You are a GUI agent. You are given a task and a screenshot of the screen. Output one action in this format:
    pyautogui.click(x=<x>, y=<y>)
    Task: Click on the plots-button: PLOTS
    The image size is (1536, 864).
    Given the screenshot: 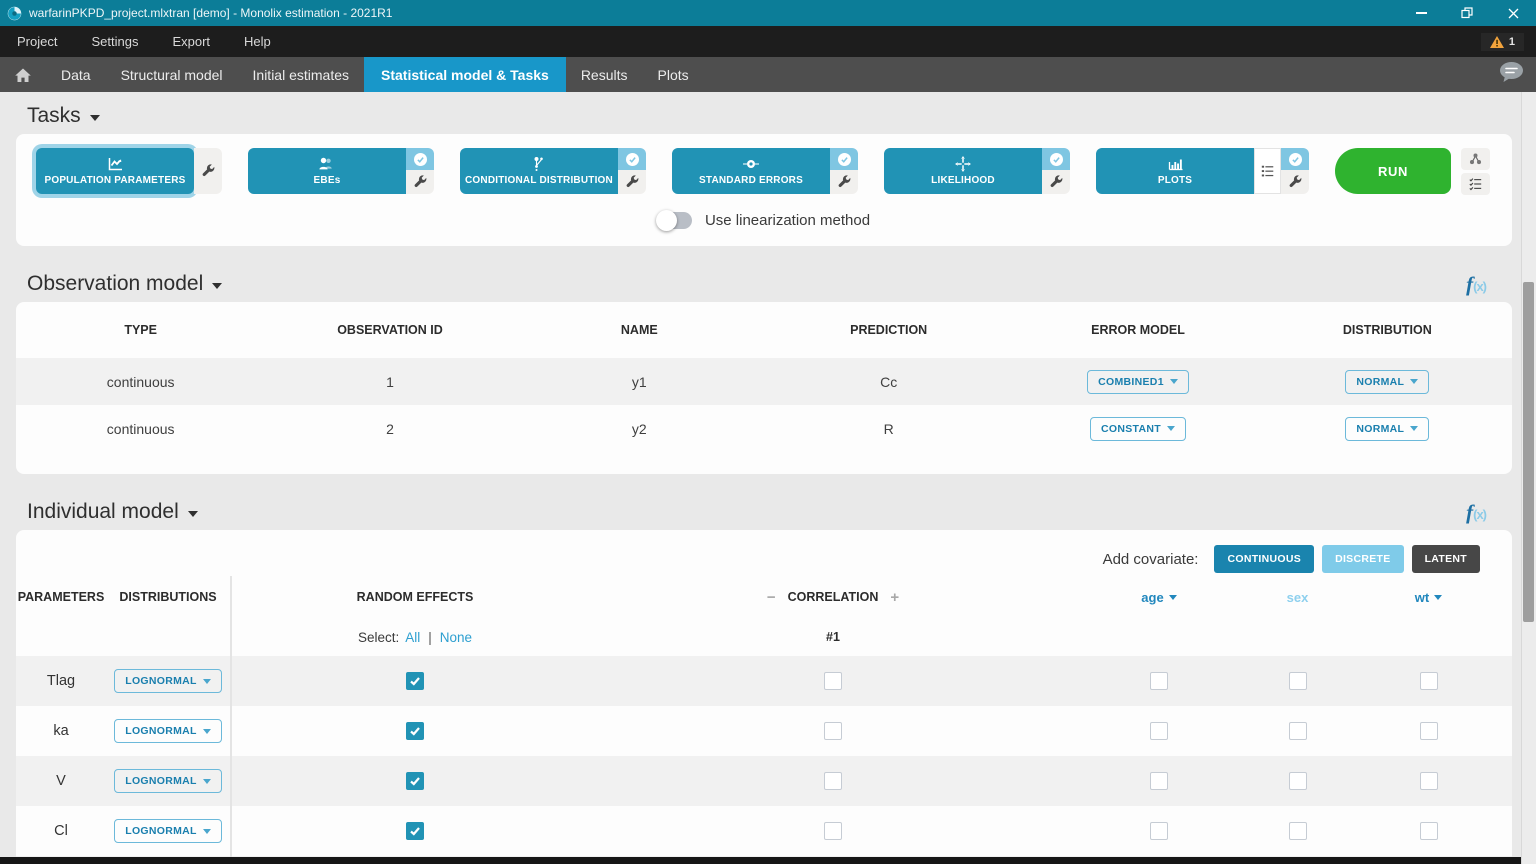 What is the action you would take?
    pyautogui.click(x=1175, y=171)
    